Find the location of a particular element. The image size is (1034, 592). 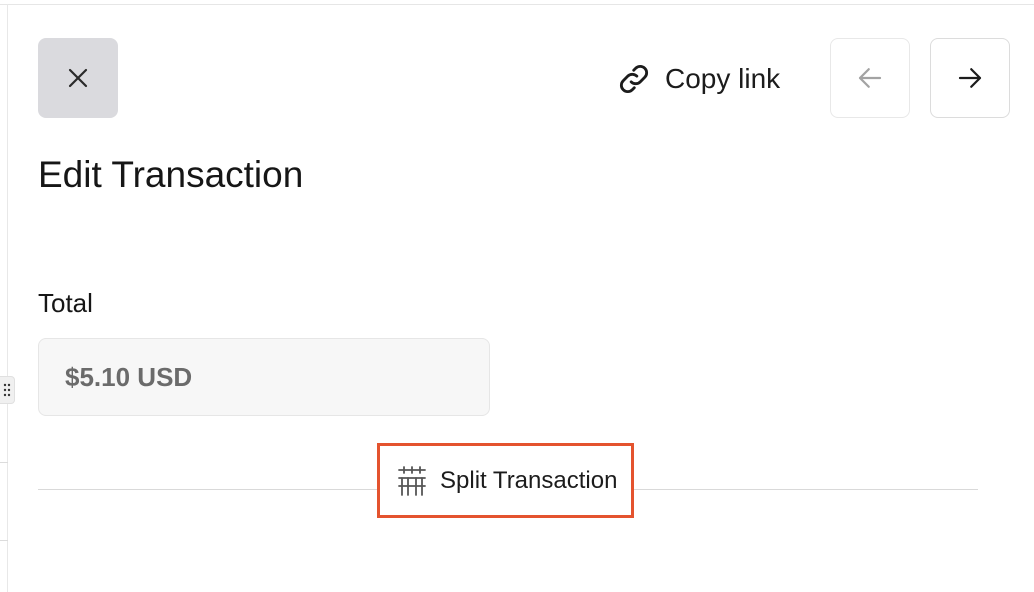

link-icon is located at coordinates (634, 79).